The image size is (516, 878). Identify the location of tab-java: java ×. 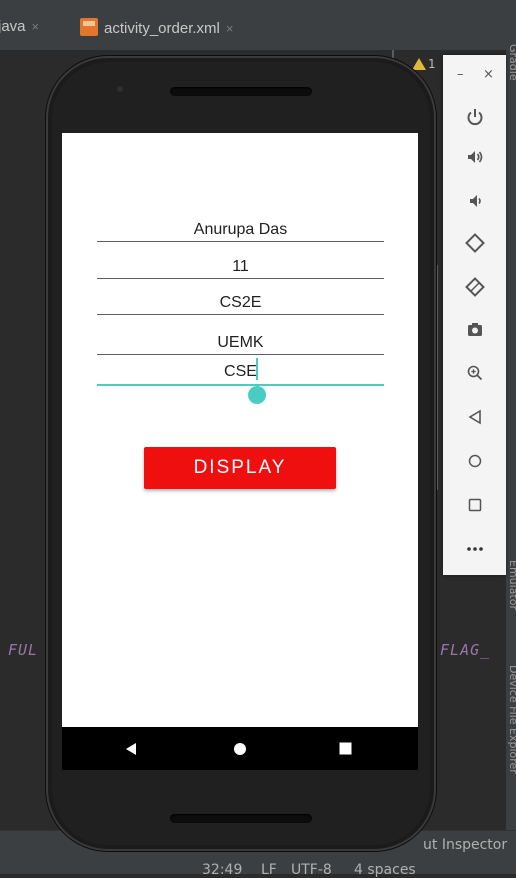
(19, 26).